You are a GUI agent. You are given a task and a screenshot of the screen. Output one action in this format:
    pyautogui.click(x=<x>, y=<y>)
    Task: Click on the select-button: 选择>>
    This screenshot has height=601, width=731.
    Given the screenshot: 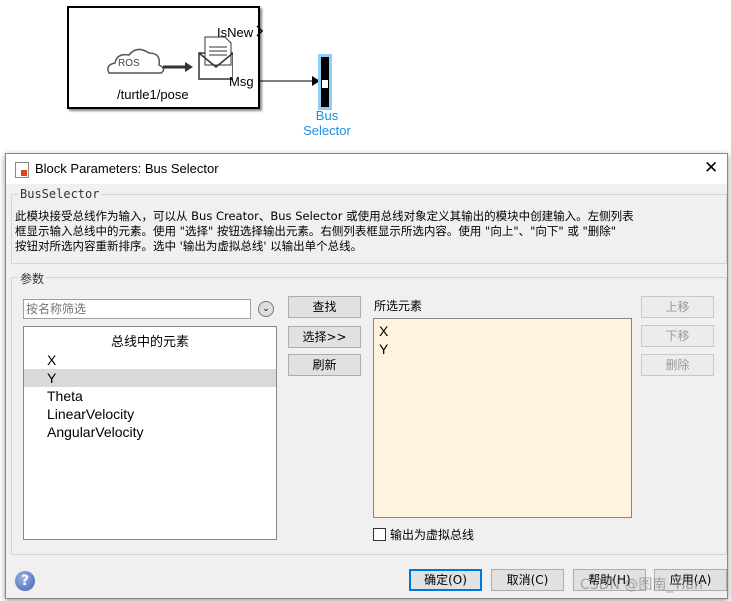 What is the action you would take?
    pyautogui.click(x=324, y=337)
    